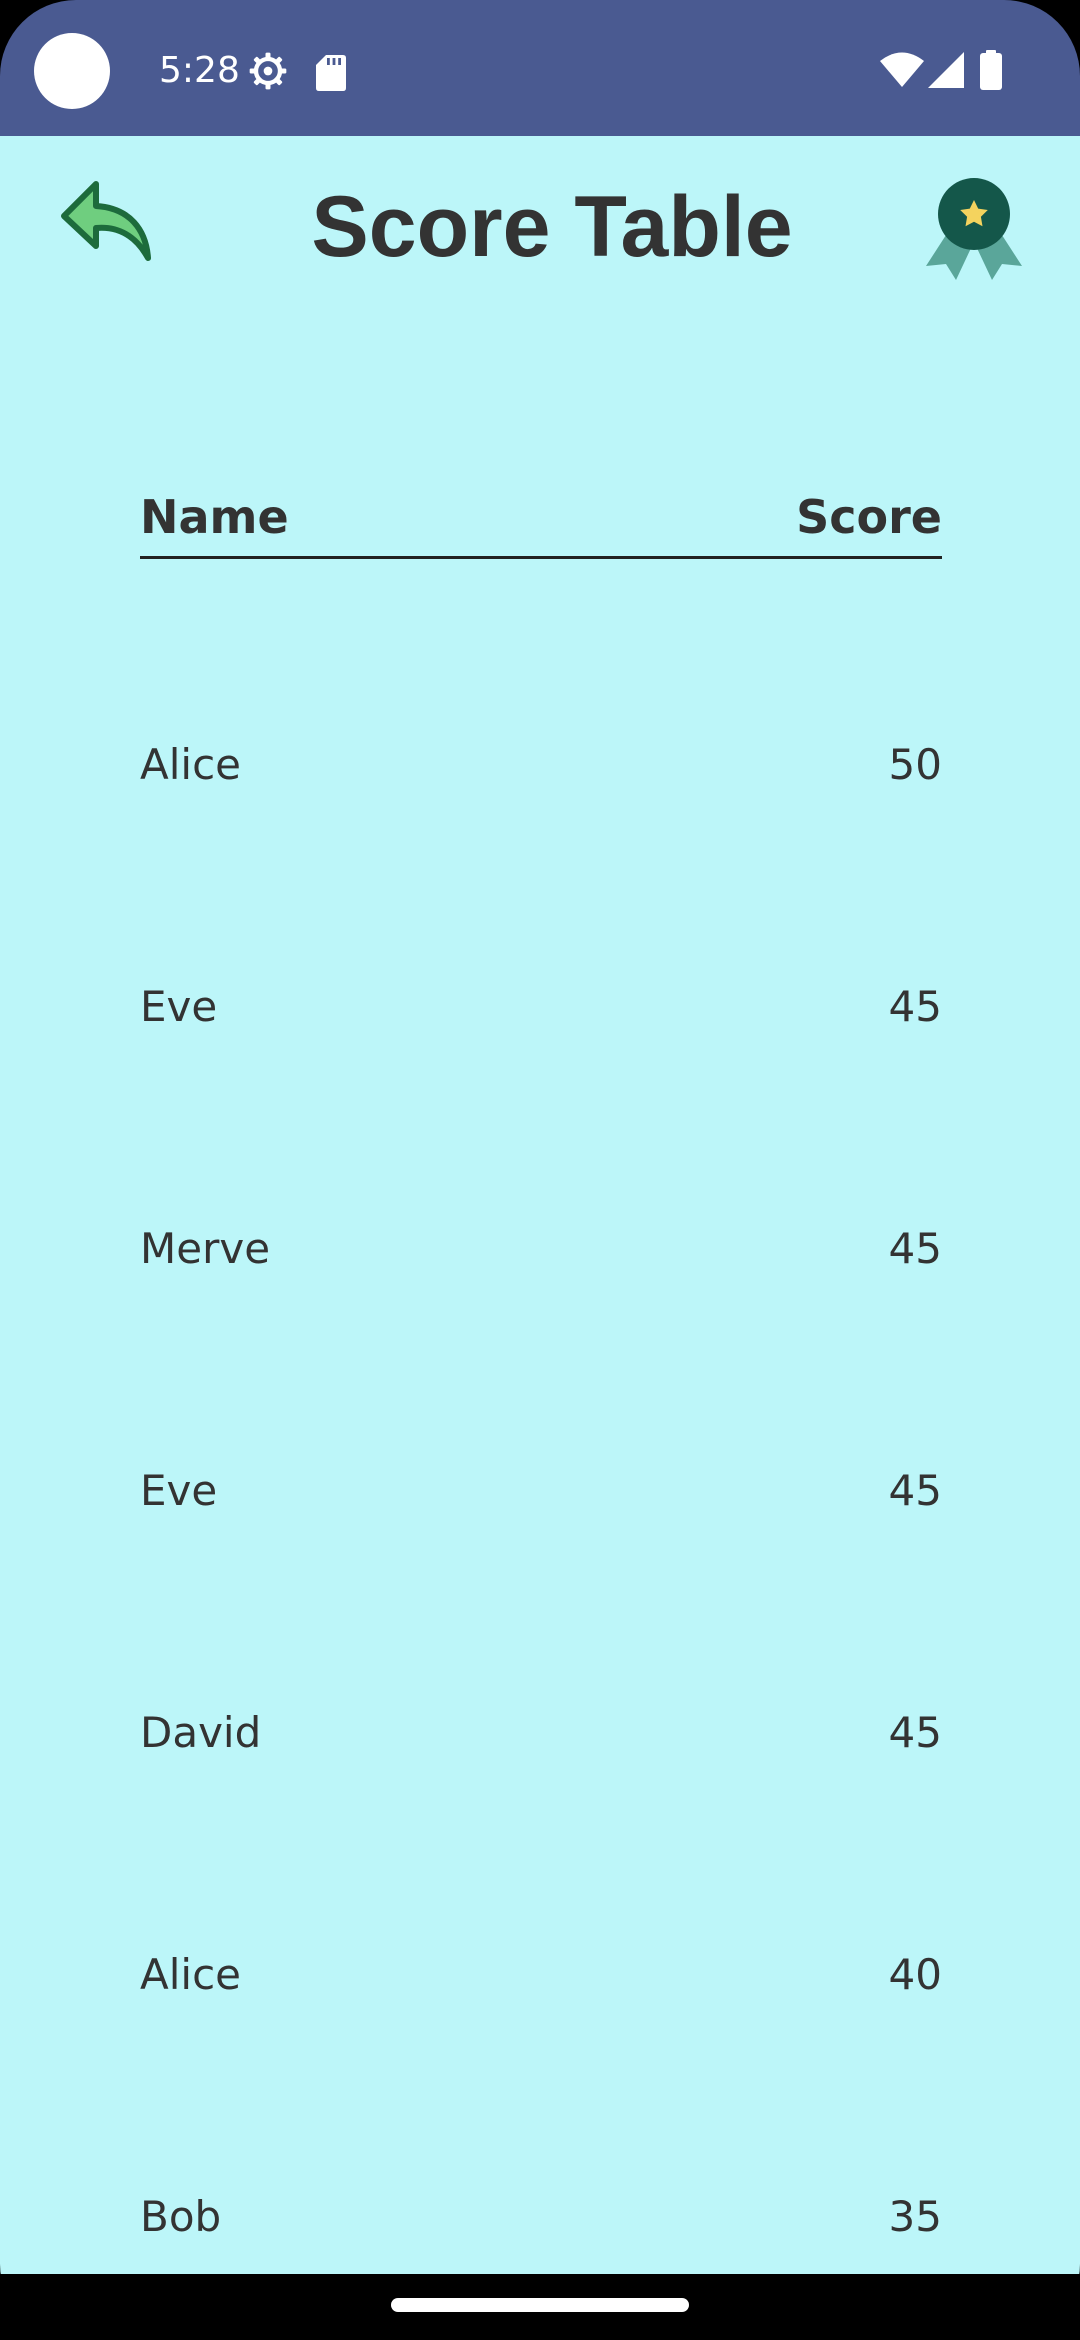 The height and width of the screenshot is (2340, 1080). Describe the element at coordinates (552, 227) in the screenshot. I see `page-title: Score Table` at that location.